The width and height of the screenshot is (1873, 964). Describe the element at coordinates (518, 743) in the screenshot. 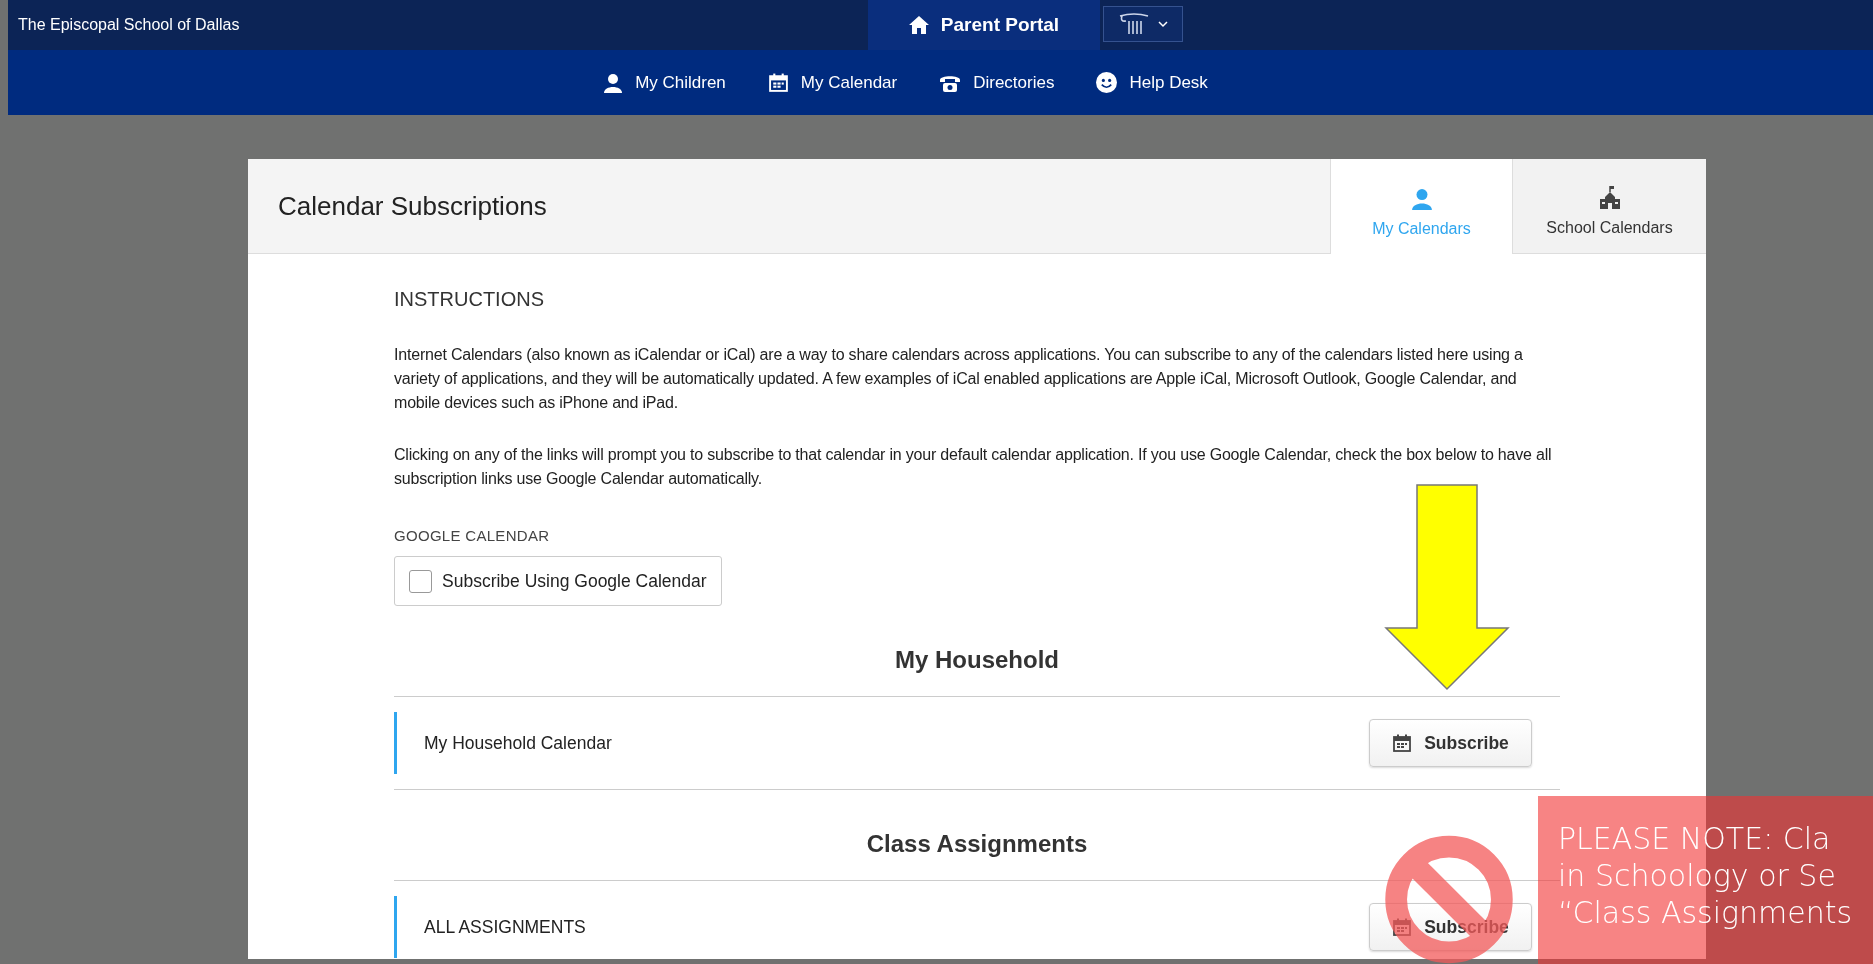

I see `calendar-name: My Household Calendar` at that location.